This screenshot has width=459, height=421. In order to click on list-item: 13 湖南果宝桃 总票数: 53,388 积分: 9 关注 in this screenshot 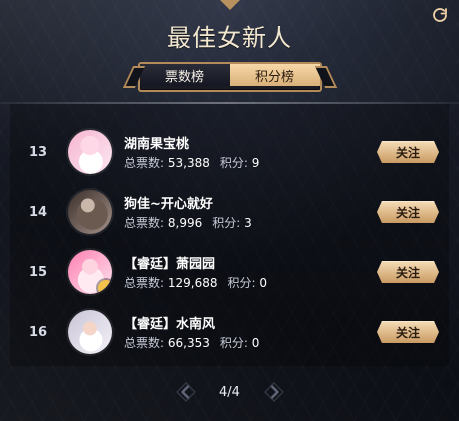, I will do `click(229, 152)`.